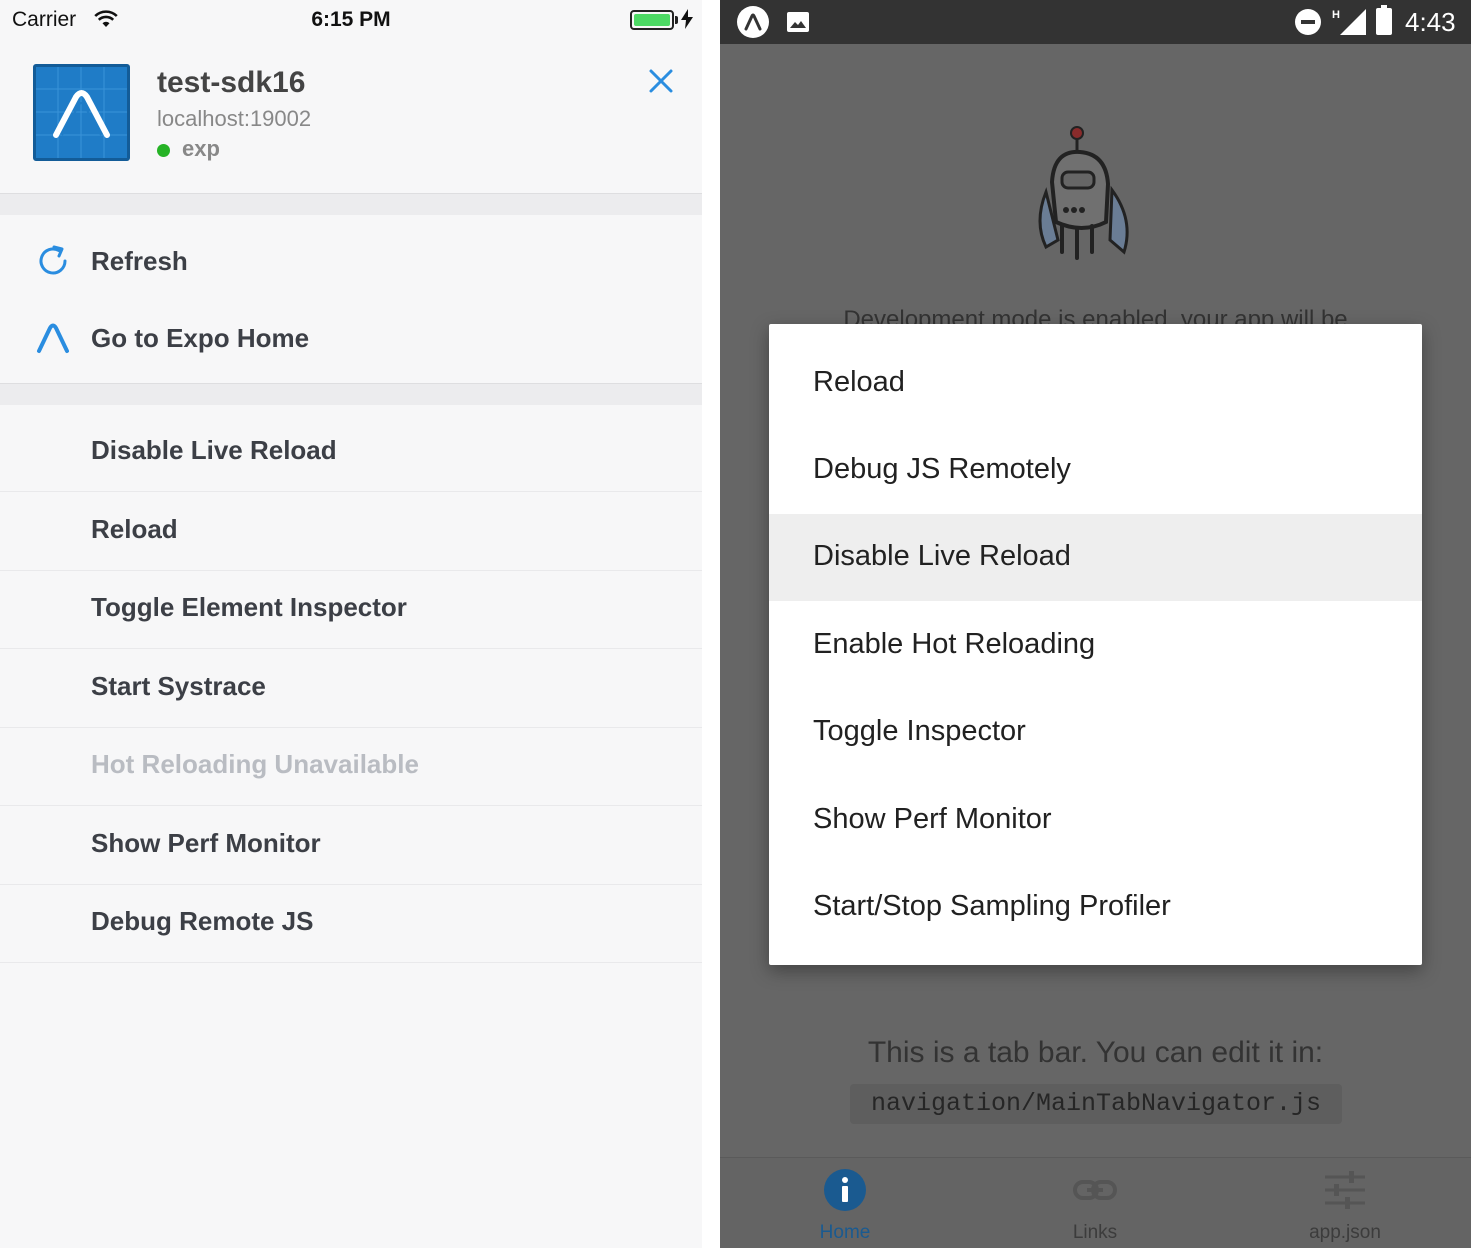 This screenshot has width=1471, height=1248. What do you see at coordinates (992, 906) in the screenshot?
I see `dialog-item-label: Start/Stop Sampling Profiler` at bounding box center [992, 906].